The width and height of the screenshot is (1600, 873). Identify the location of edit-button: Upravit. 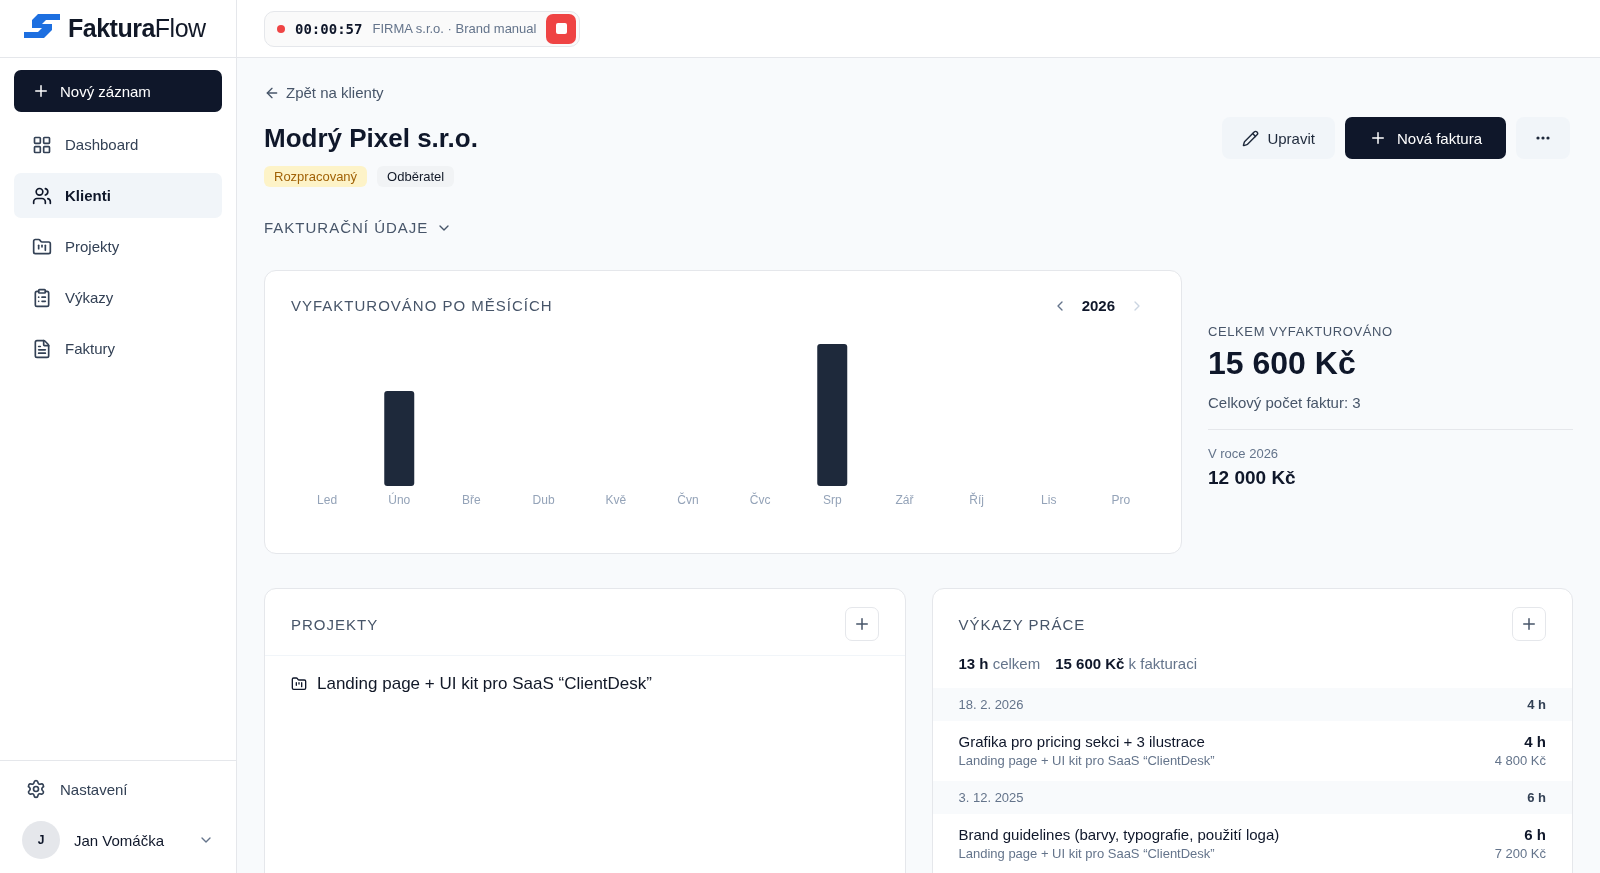
(1278, 138).